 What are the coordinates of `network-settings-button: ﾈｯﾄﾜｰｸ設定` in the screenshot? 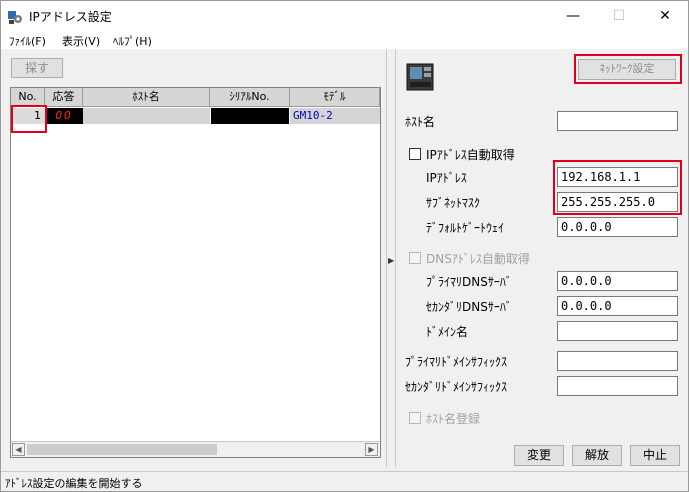 It's located at (627, 69).